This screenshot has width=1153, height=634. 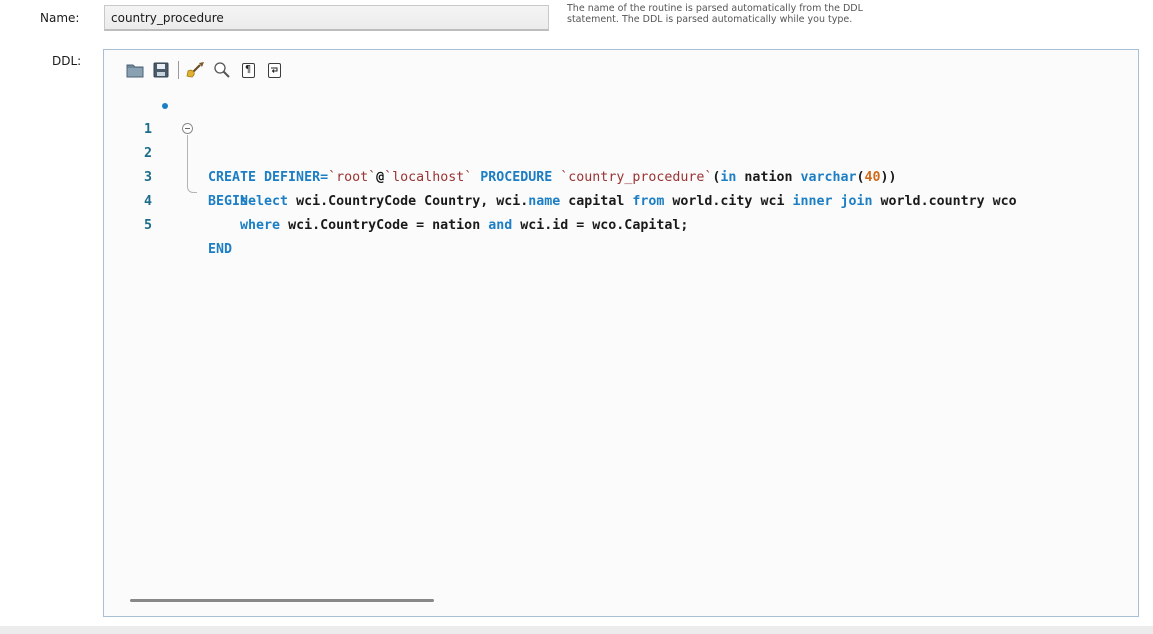 I want to click on beautify-icon, so click(x=195, y=70).